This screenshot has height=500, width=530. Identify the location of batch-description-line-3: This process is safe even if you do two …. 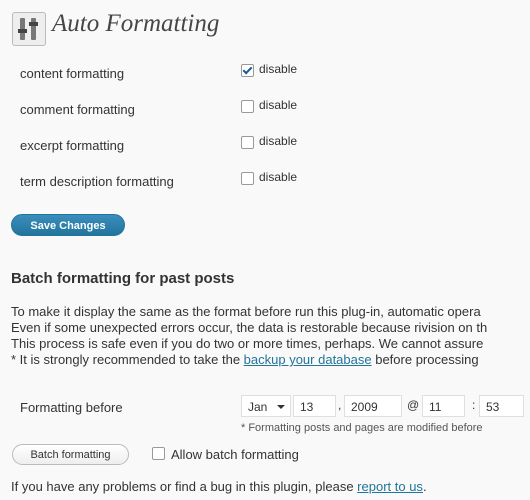
(247, 343).